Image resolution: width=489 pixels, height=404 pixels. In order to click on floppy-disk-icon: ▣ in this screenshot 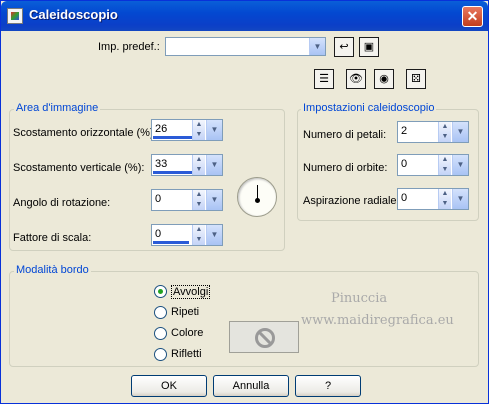, I will do `click(369, 47)`.